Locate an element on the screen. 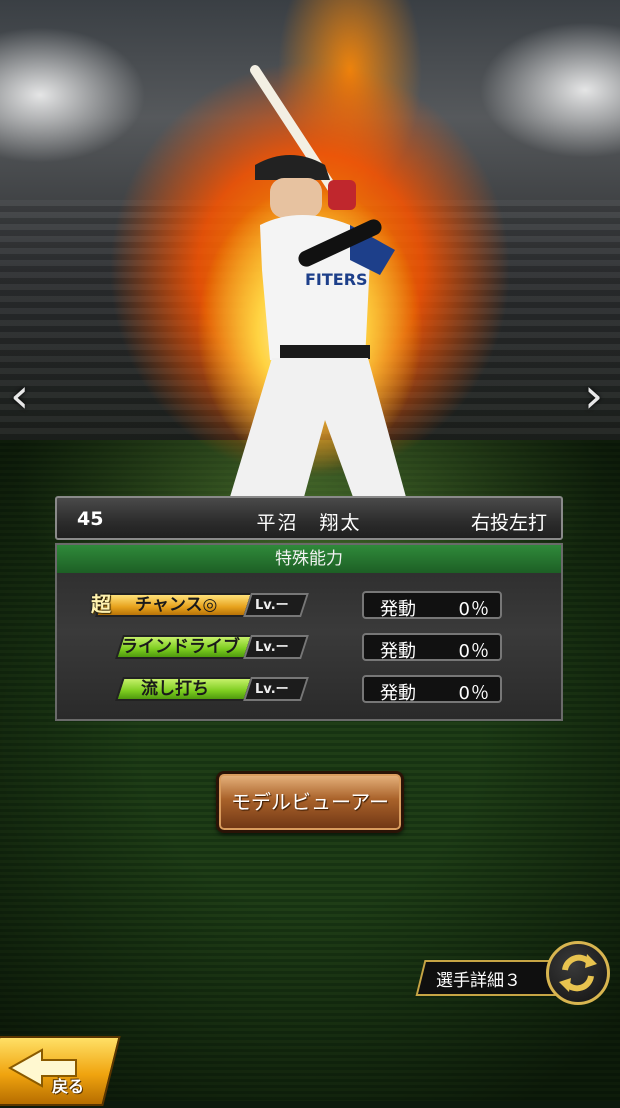  ability-name: チャンス◎ is located at coordinates (176, 605).